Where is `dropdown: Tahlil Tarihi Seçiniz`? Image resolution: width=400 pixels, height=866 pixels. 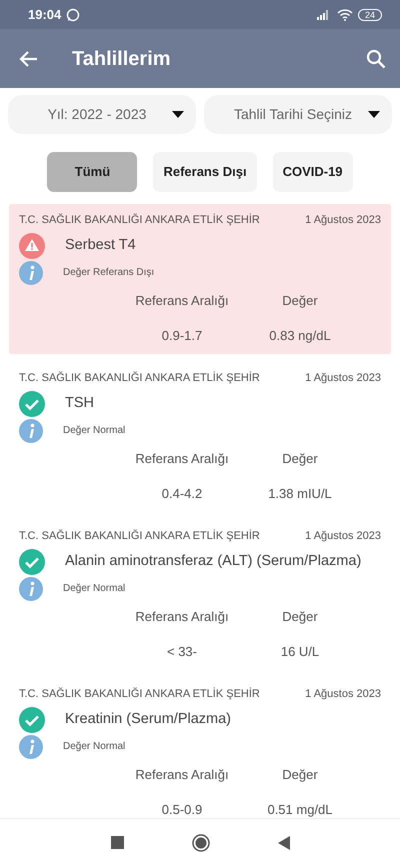
dropdown: Tahlil Tarihi Seçiniz is located at coordinates (298, 114).